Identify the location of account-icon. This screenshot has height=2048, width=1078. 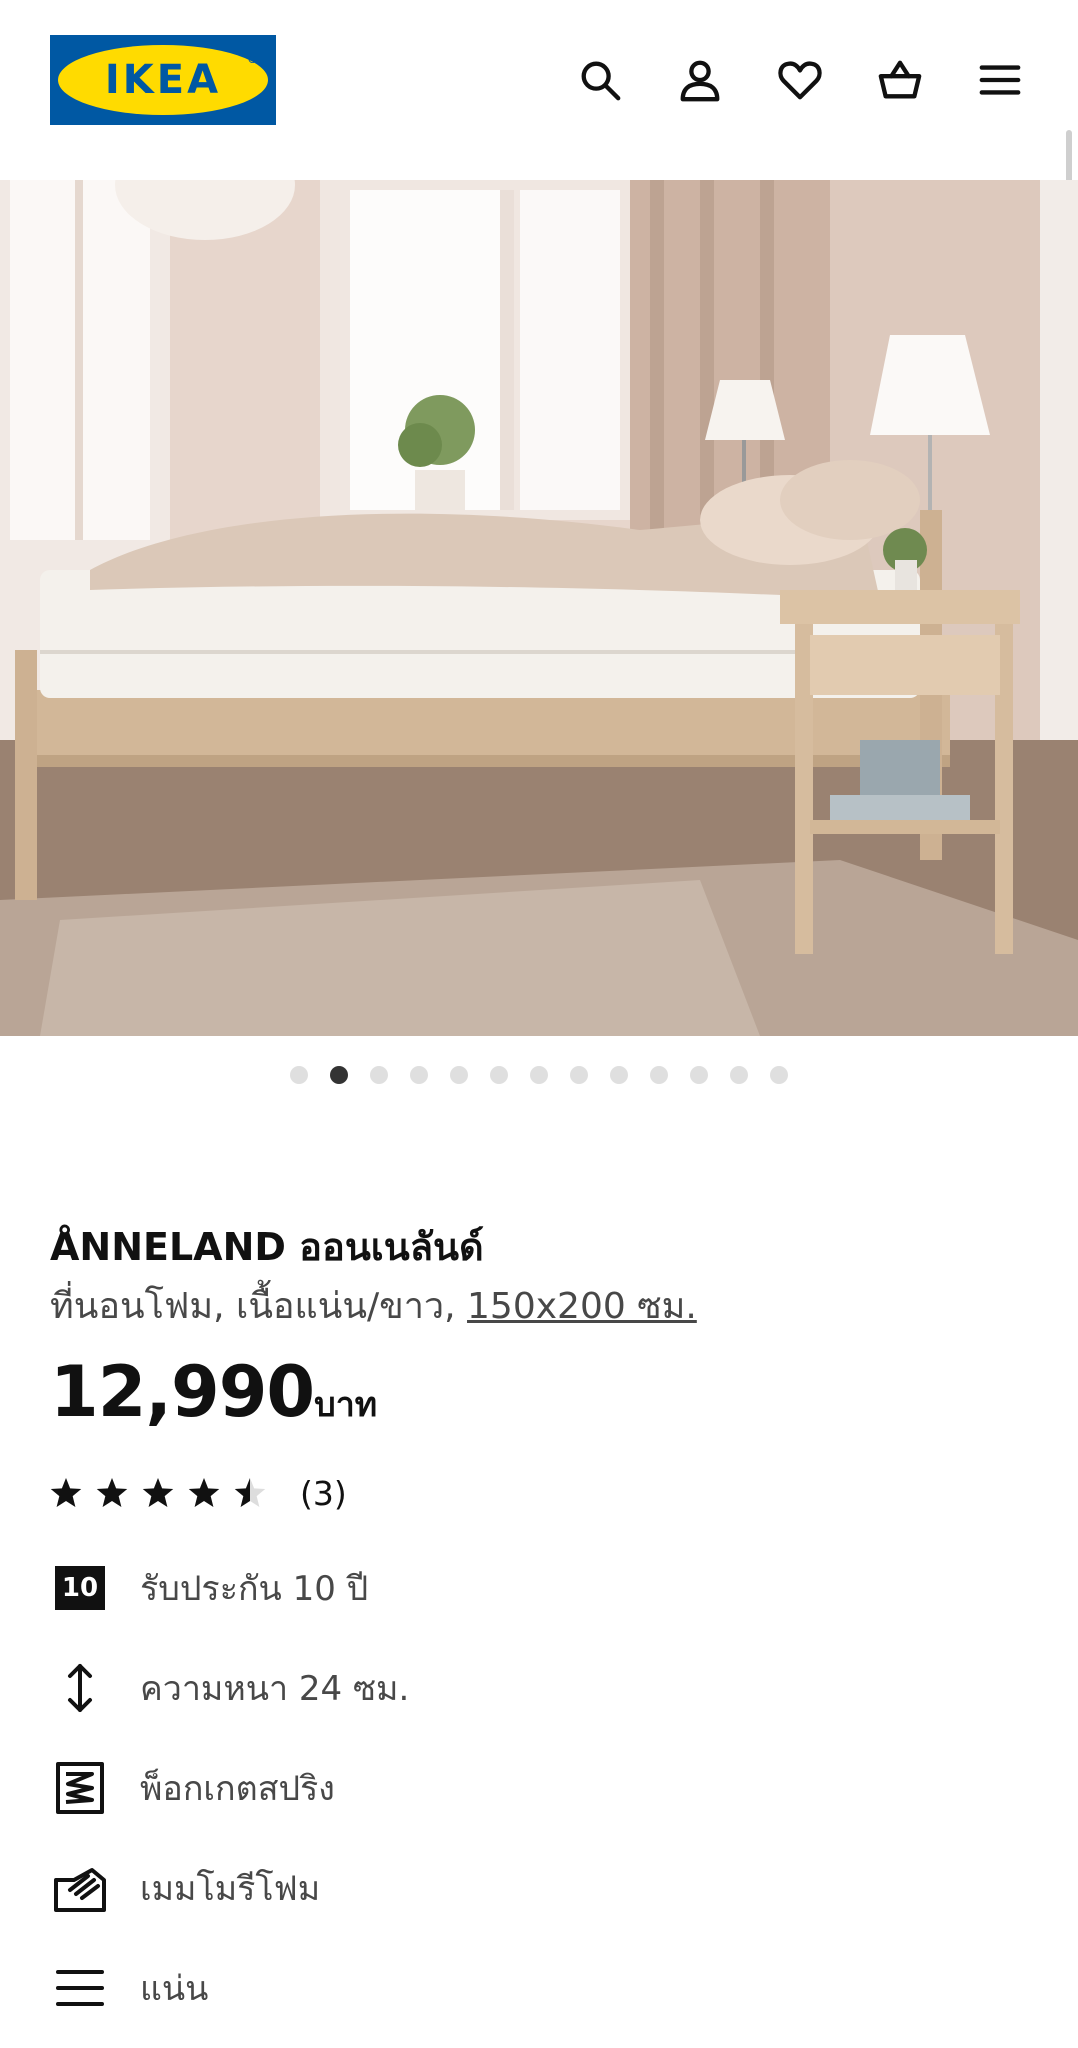
(700, 80).